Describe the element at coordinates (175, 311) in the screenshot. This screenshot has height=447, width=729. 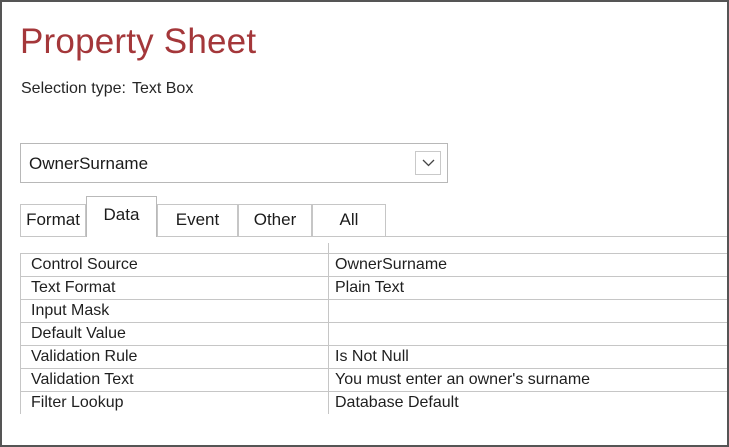
I see `property-name: Input Mask` at that location.